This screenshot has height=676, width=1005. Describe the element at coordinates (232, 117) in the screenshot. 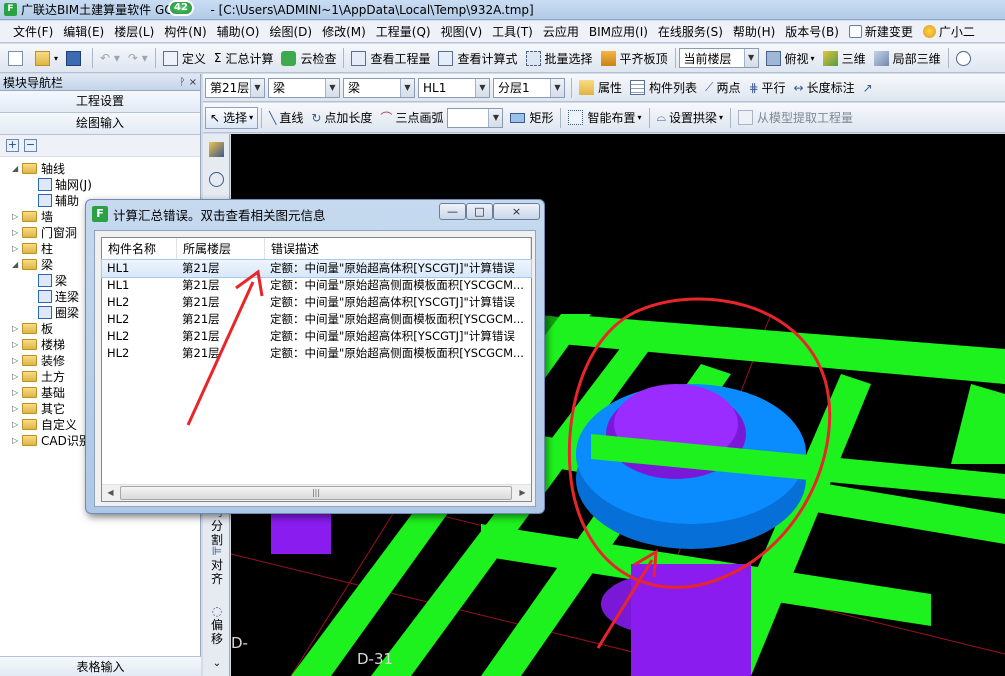

I see `select-tool-button: ↖ 选择 ▾` at that location.